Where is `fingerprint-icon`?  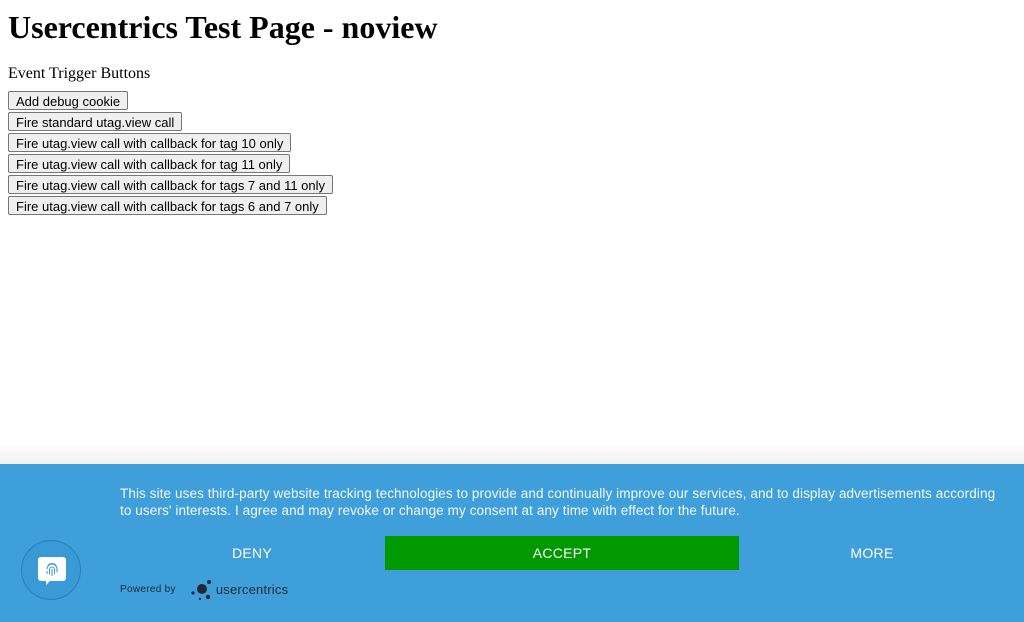
fingerprint-icon is located at coordinates (52, 571).